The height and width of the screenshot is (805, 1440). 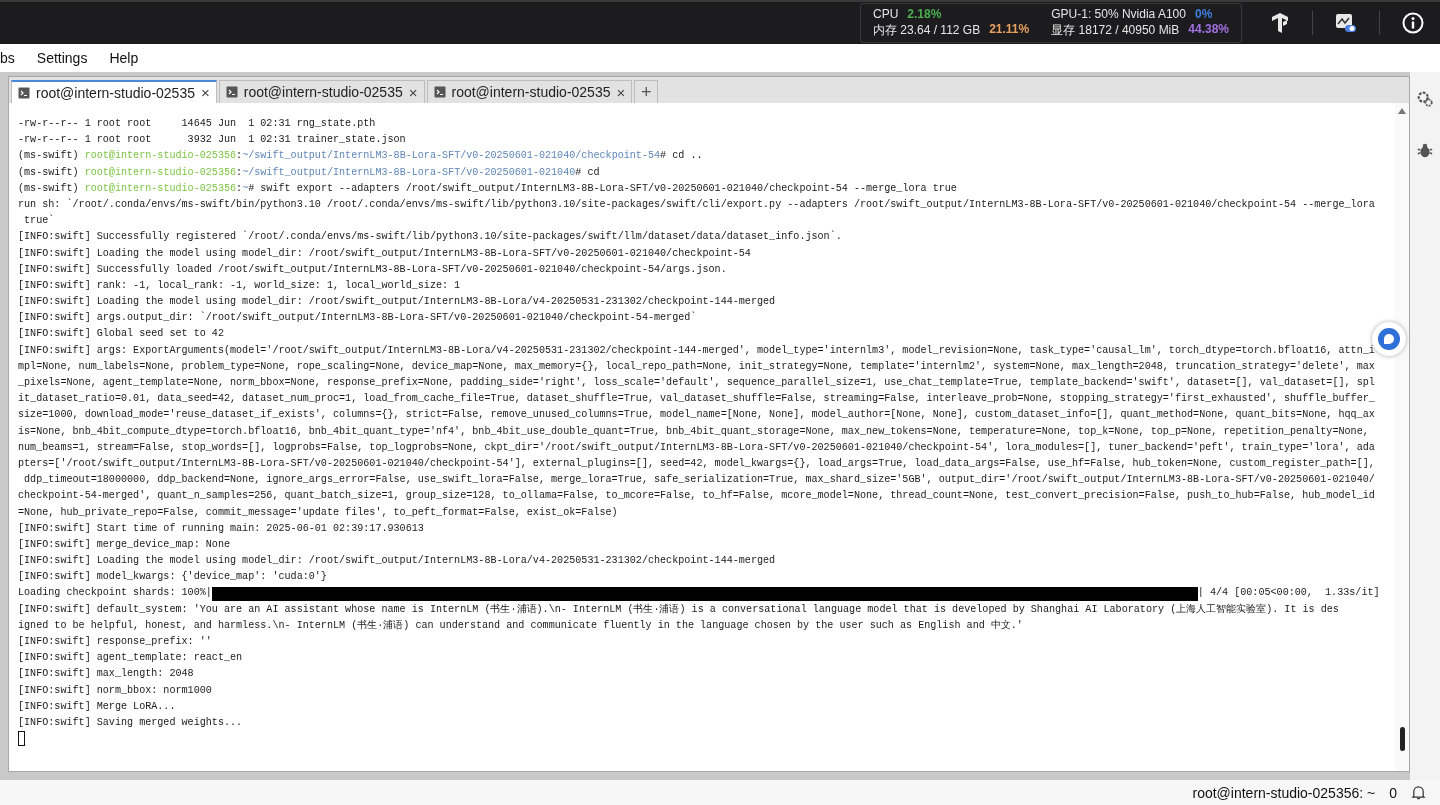 I want to click on terminal-line: [INFO:swift] merge_device_map: None, so click(x=124, y=544).